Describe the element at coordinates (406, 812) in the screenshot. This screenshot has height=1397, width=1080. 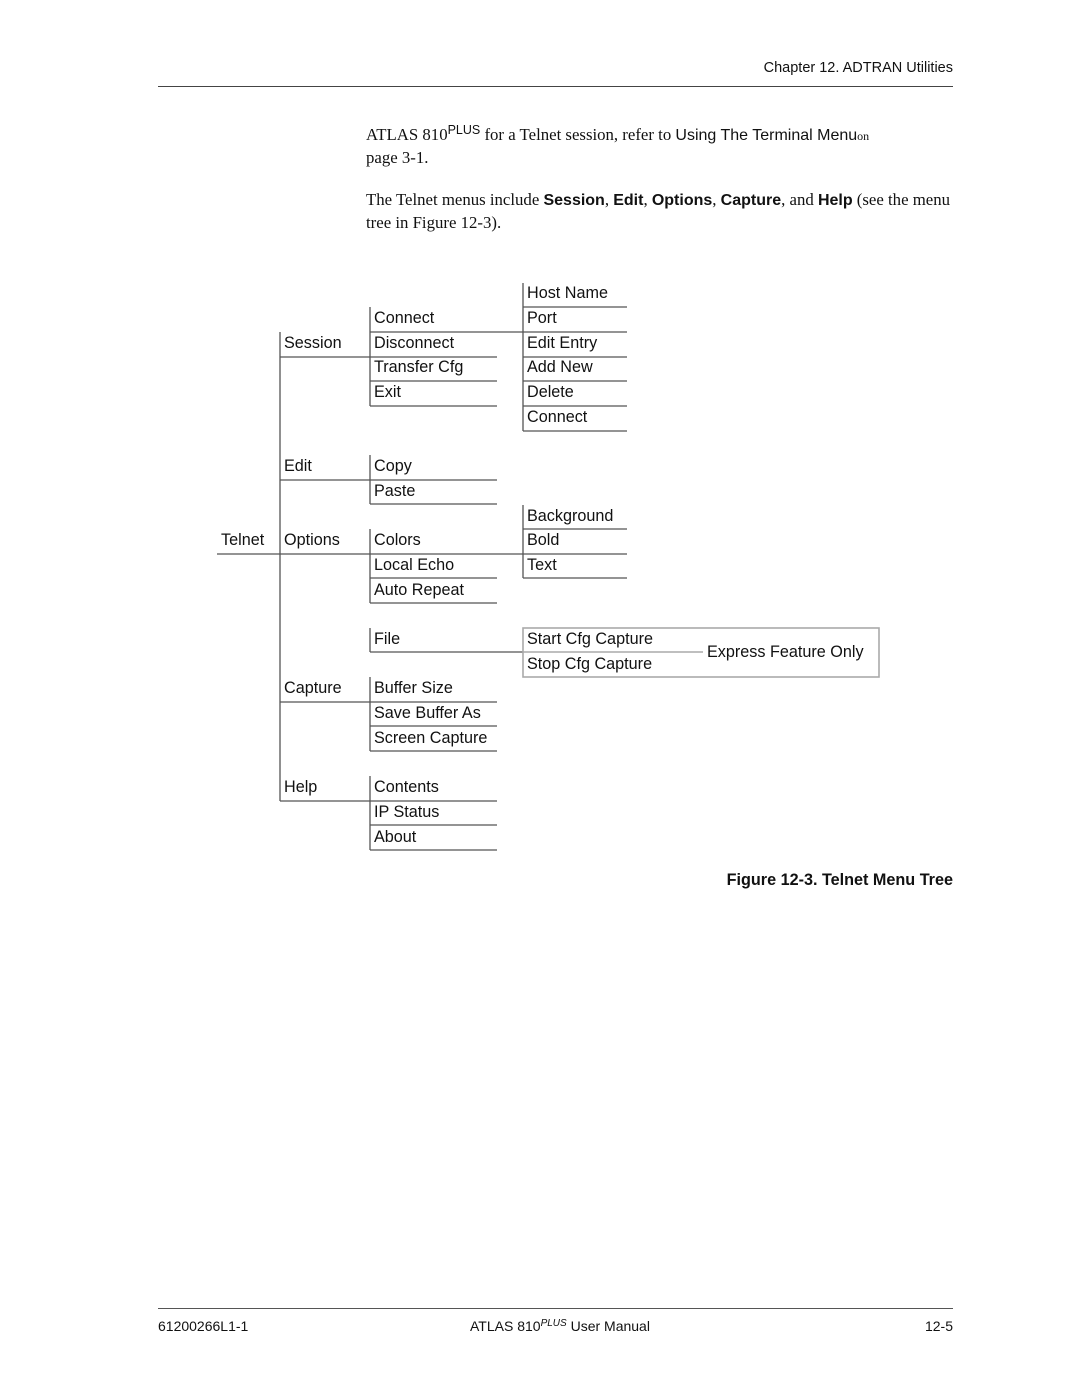
I see `menu-item-ip-status: IP Status` at that location.